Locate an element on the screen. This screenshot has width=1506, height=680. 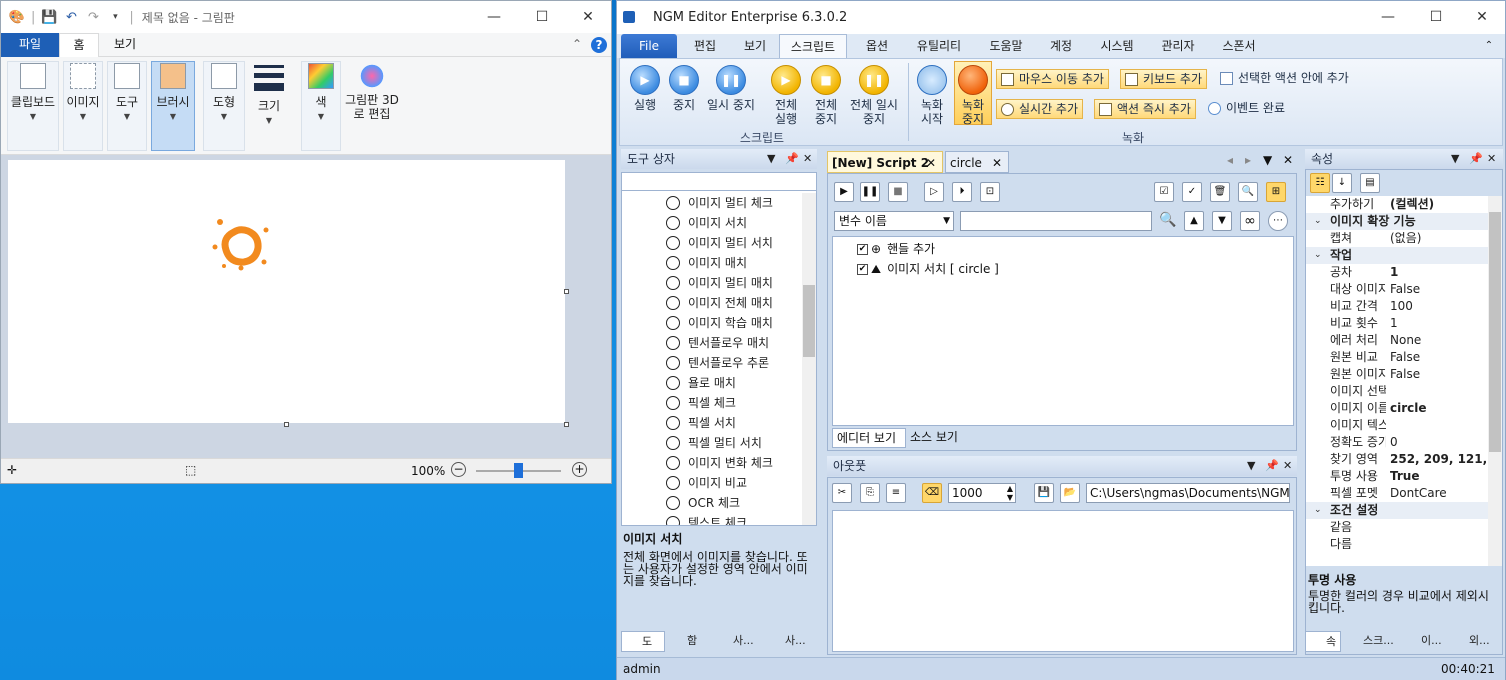
shapes-button: 도형 ▼ is located at coordinates (224, 92).